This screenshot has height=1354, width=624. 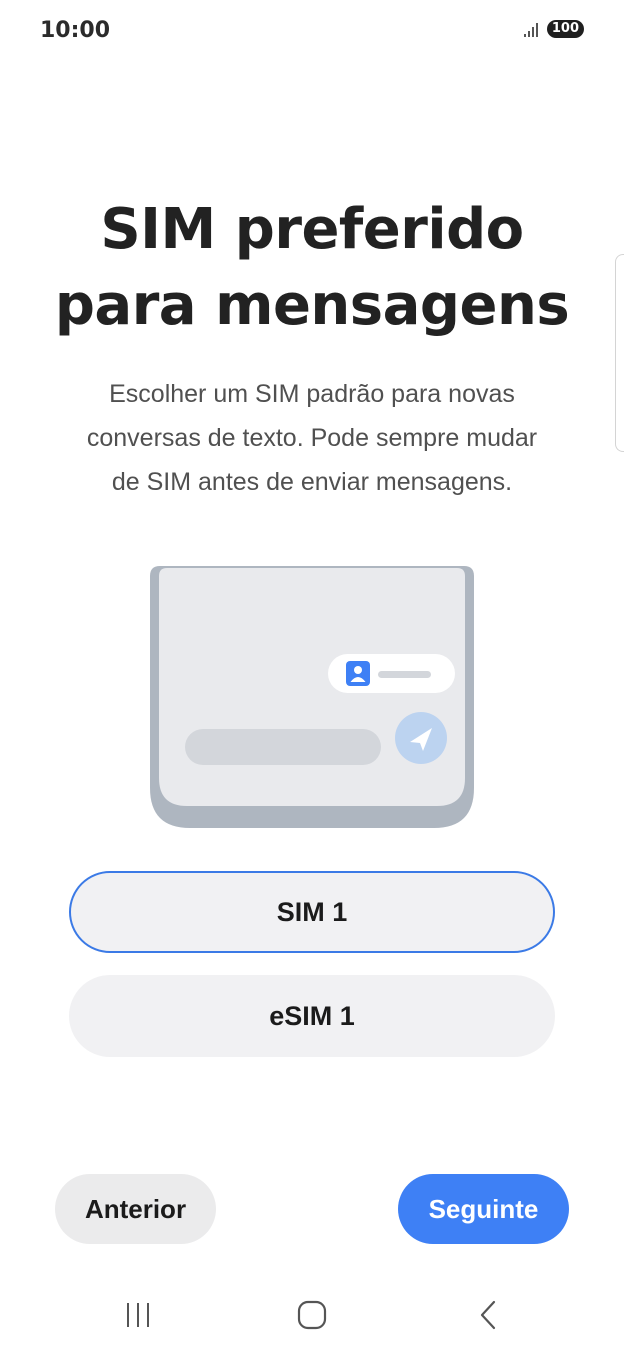 What do you see at coordinates (135, 1209) in the screenshot?
I see `previous-button: Anterior` at bounding box center [135, 1209].